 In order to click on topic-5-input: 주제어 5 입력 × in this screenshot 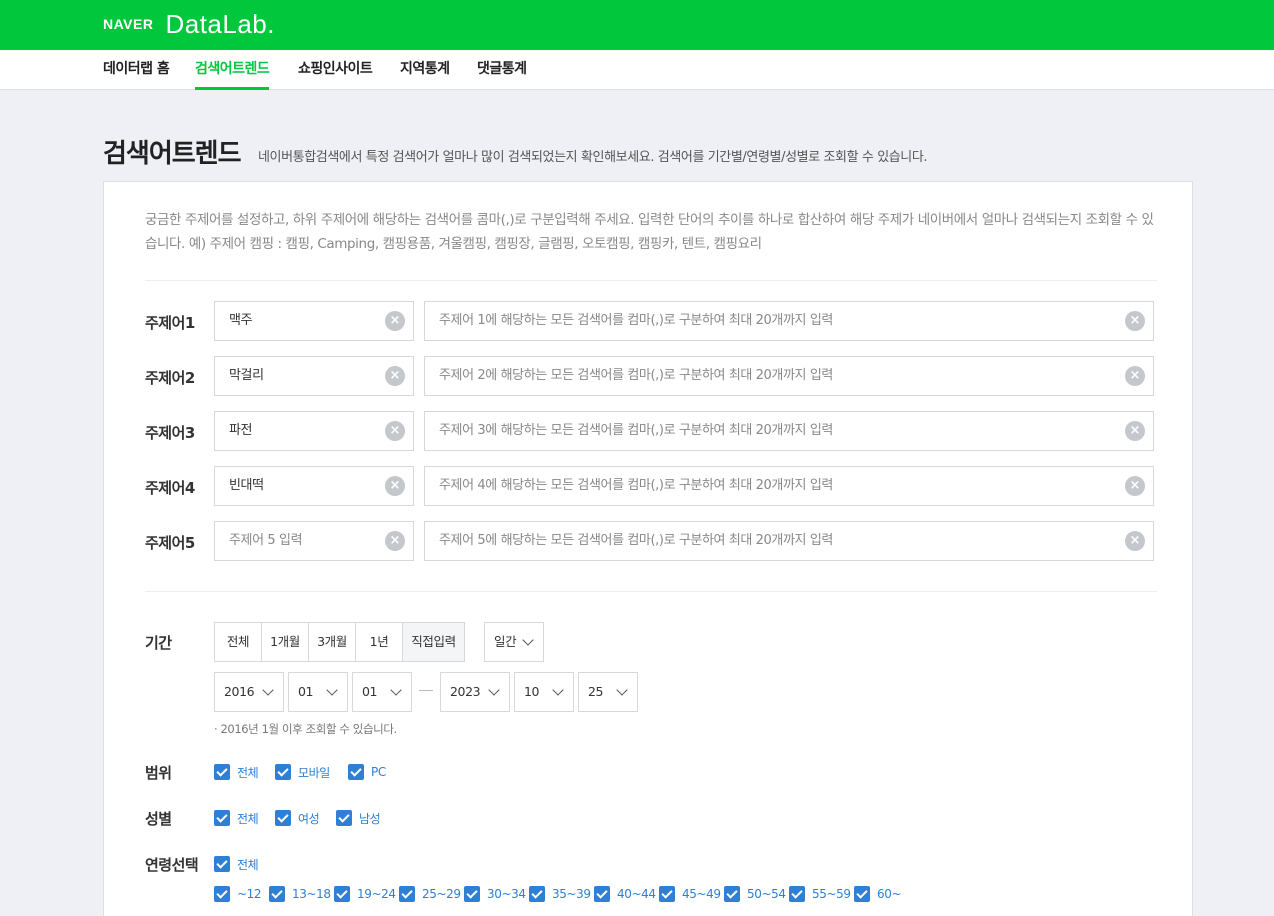, I will do `click(314, 541)`.